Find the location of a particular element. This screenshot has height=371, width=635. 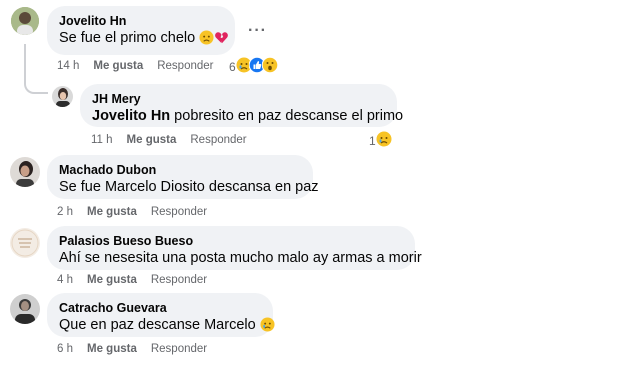

broken-heart-icon is located at coordinates (221, 40).